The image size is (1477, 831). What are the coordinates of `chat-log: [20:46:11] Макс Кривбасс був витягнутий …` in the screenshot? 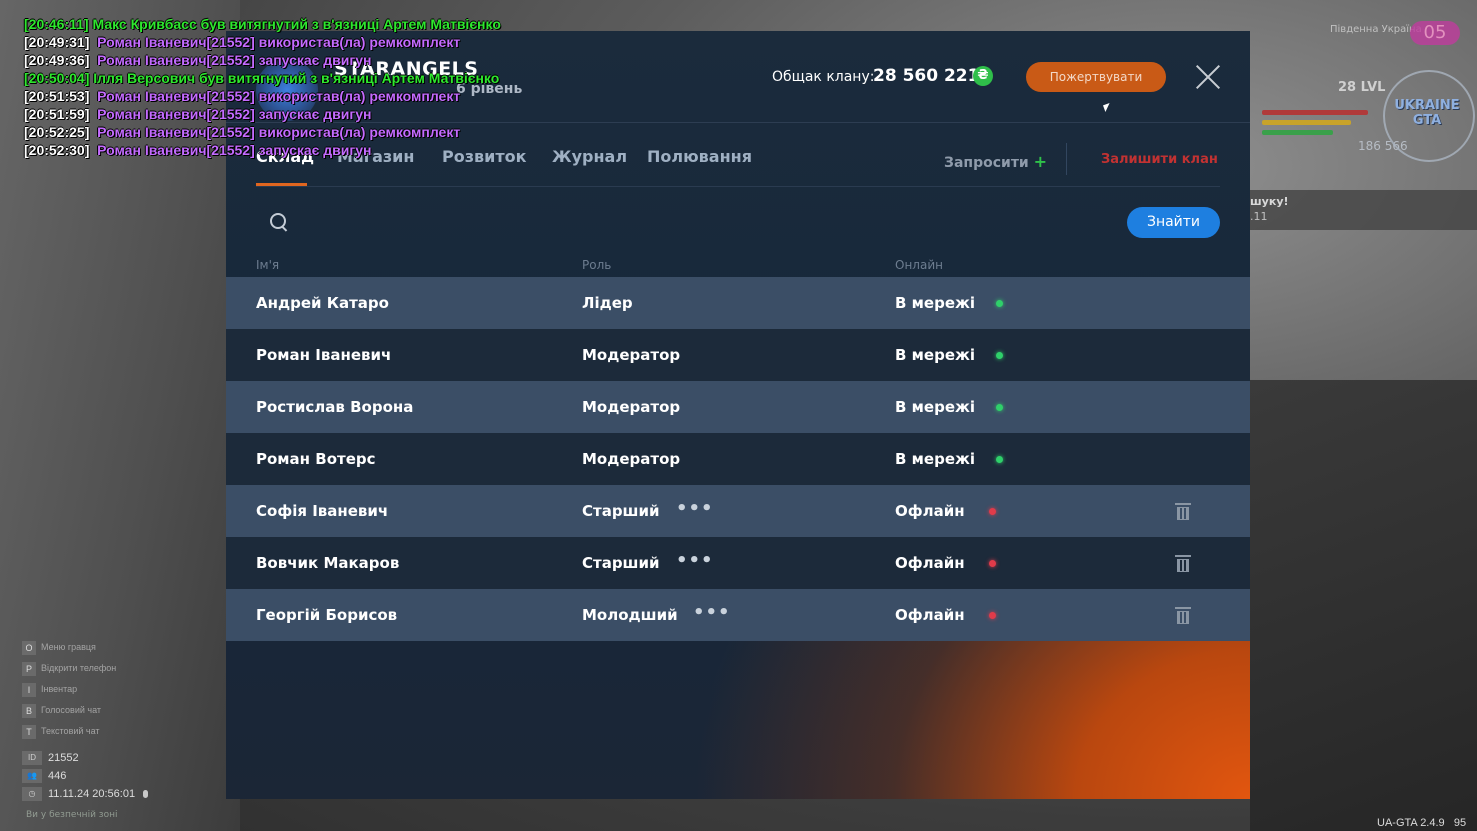 It's located at (262, 87).